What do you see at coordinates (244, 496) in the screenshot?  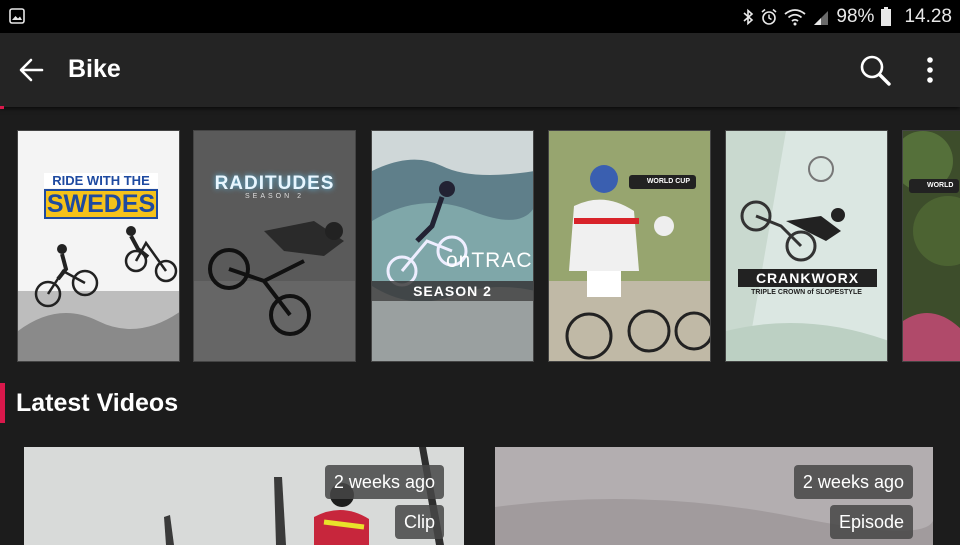 I see `video-card: 2 weeks ago Clip` at bounding box center [244, 496].